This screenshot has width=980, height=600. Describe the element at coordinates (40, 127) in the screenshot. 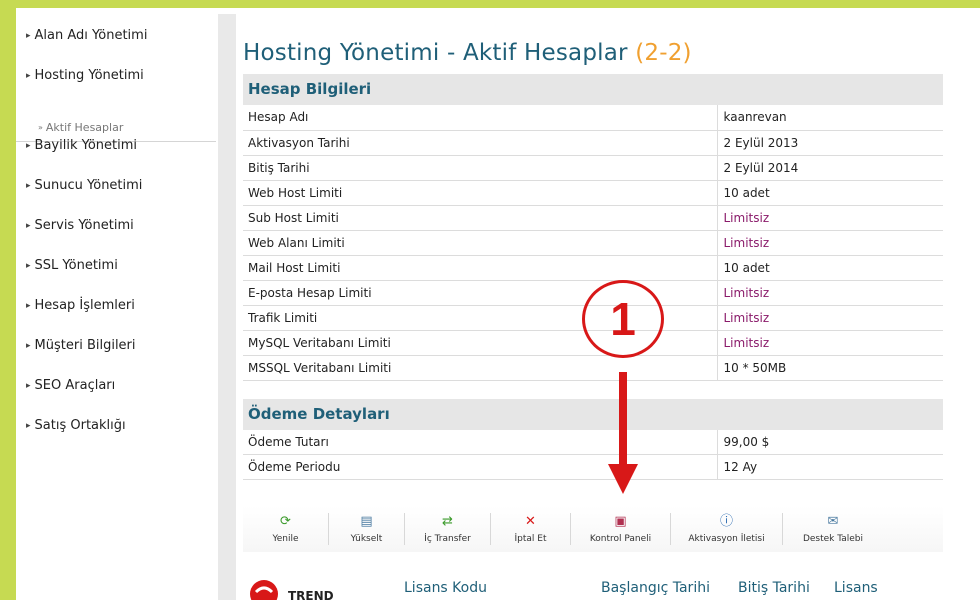

I see `chevron-right-icon: »` at that location.